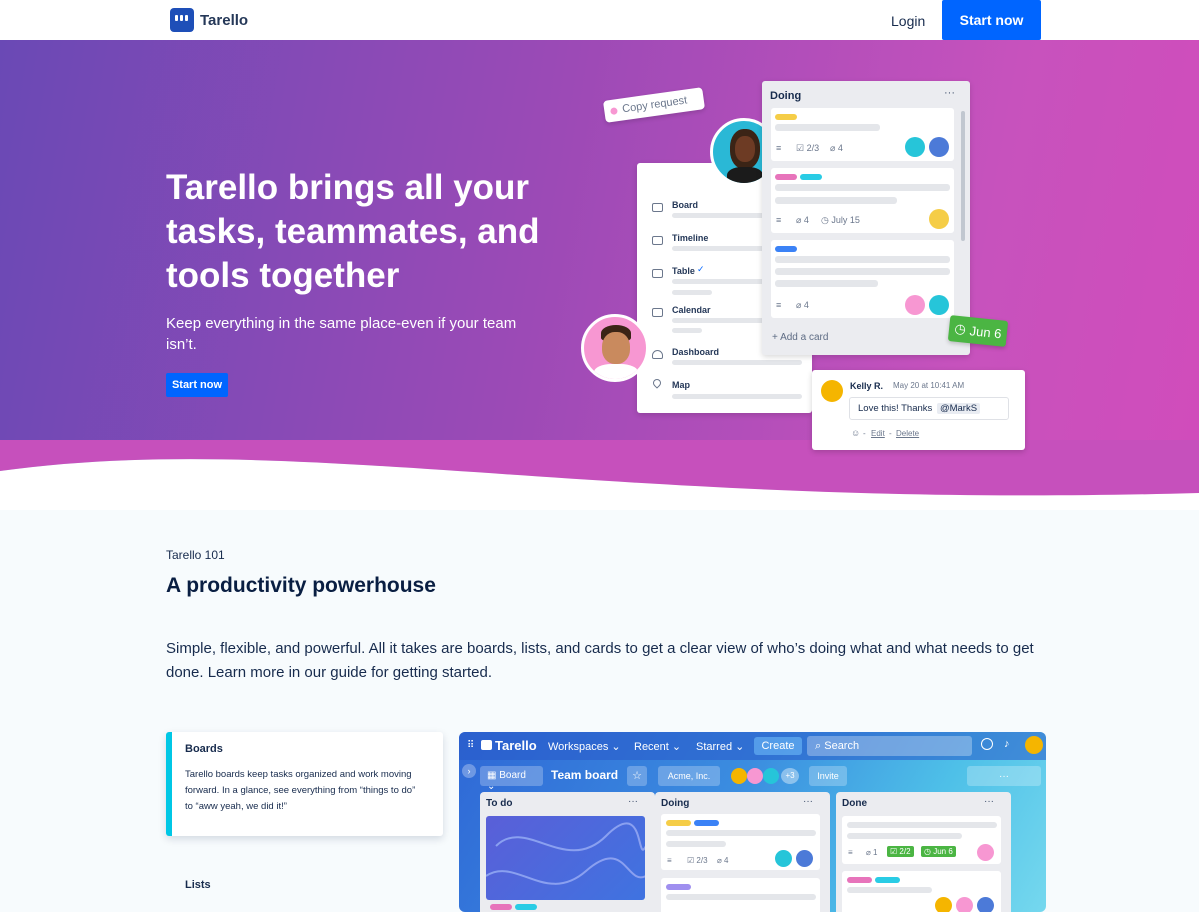  What do you see at coordinates (657, 312) in the screenshot?
I see `calendar-view-icon` at bounding box center [657, 312].